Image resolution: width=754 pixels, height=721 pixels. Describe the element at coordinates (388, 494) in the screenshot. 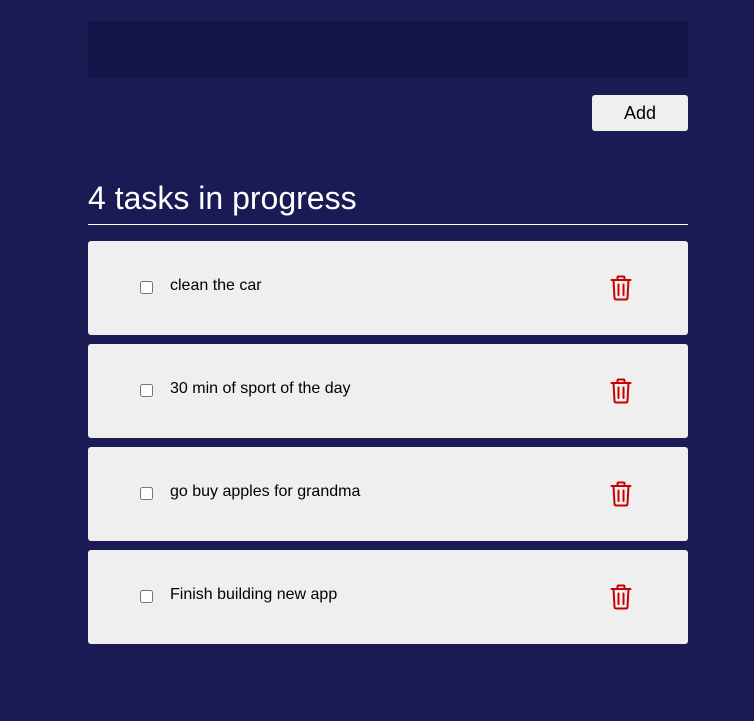

I see `task-item: go buy apples for grandma` at that location.